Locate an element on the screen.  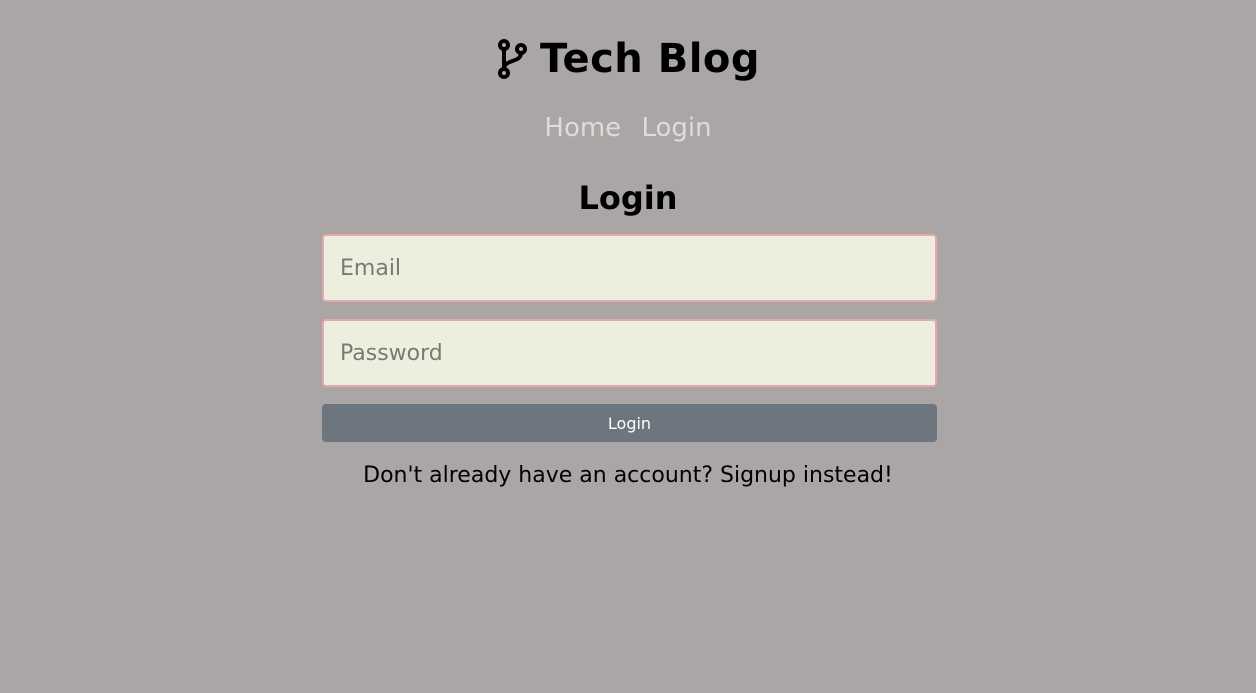
email-field is located at coordinates (629, 268).